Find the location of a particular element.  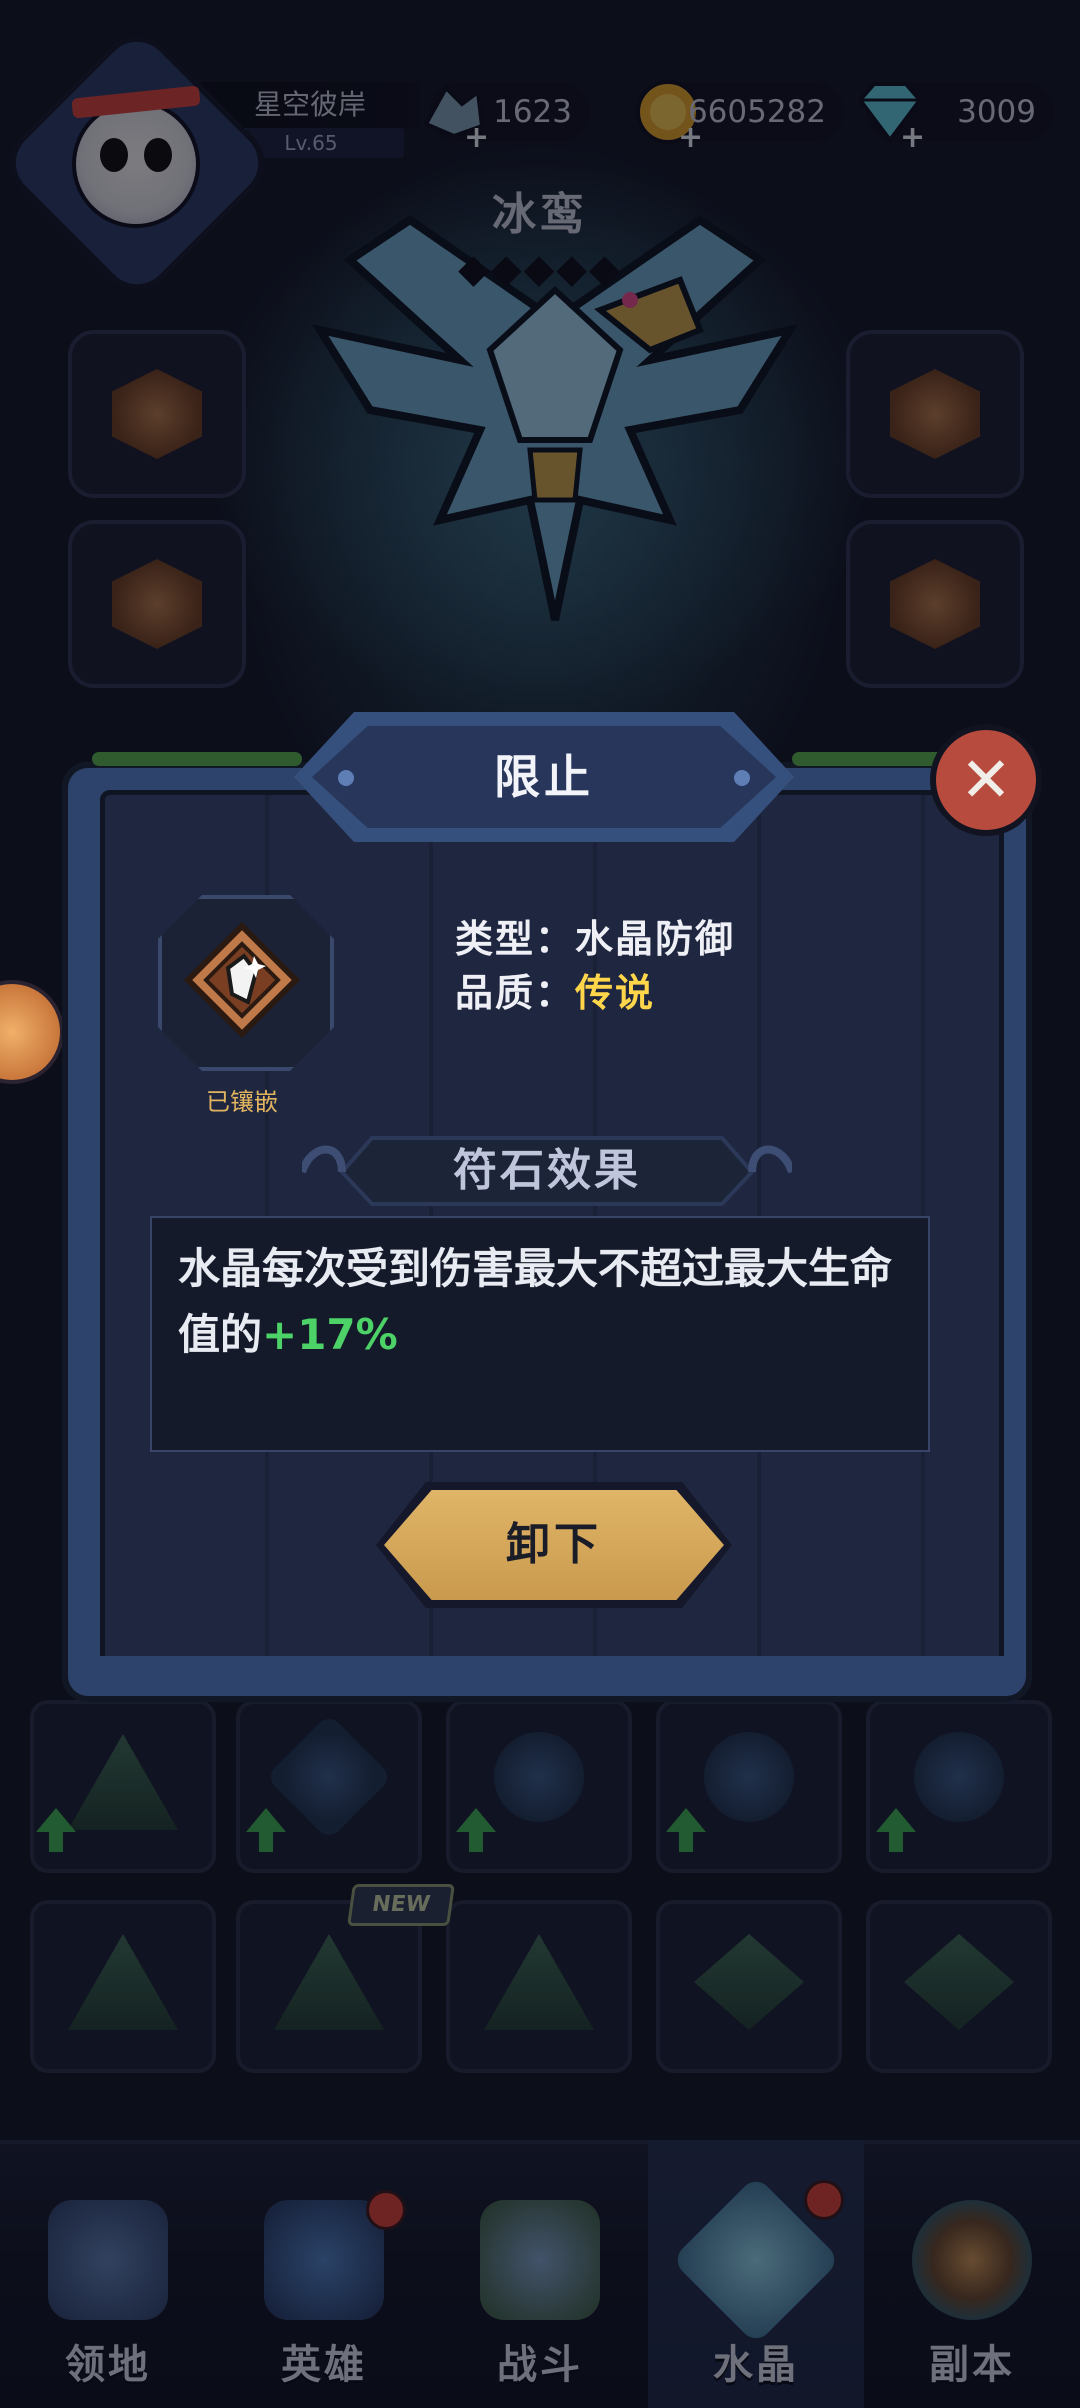

rune-quality-line: 品质：传说 is located at coordinates (555, 989).